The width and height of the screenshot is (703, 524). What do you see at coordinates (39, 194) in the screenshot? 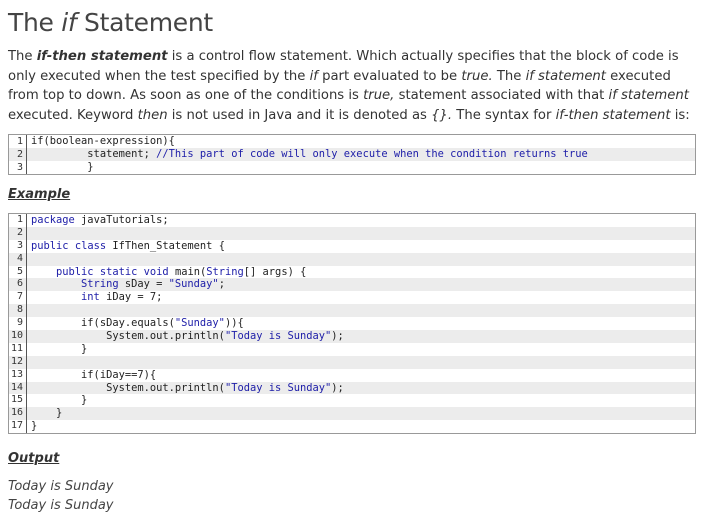
I see `example-heading: Example` at bounding box center [39, 194].